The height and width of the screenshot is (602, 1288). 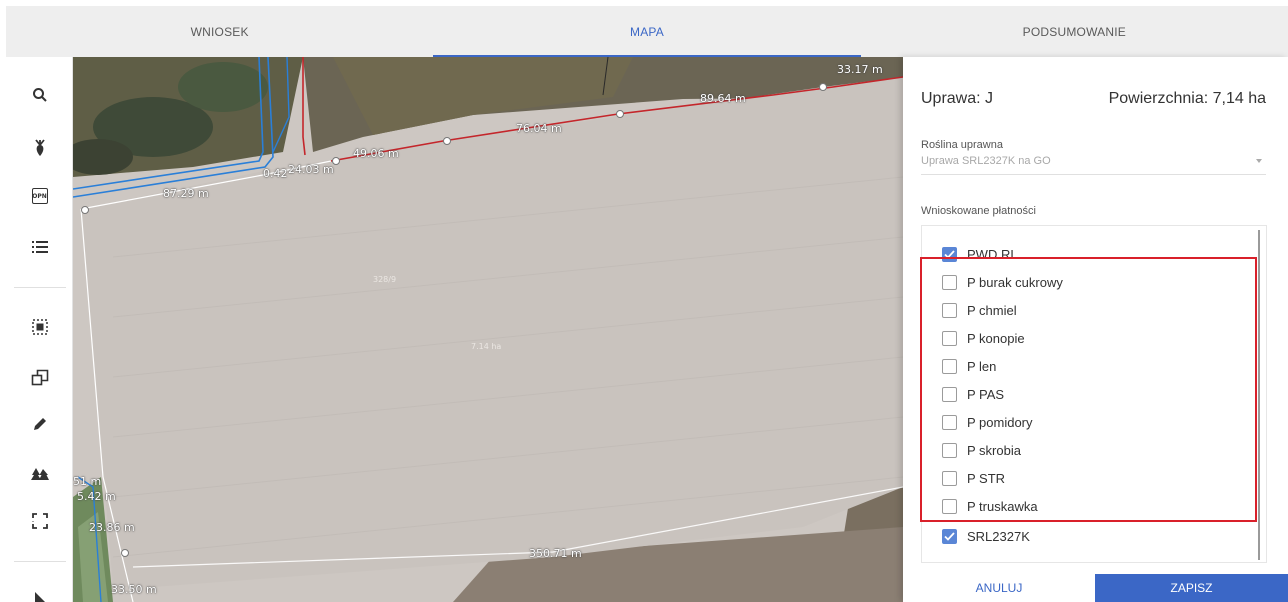 What do you see at coordinates (1000, 422) in the screenshot?
I see `payment-label: P pomidory` at bounding box center [1000, 422].